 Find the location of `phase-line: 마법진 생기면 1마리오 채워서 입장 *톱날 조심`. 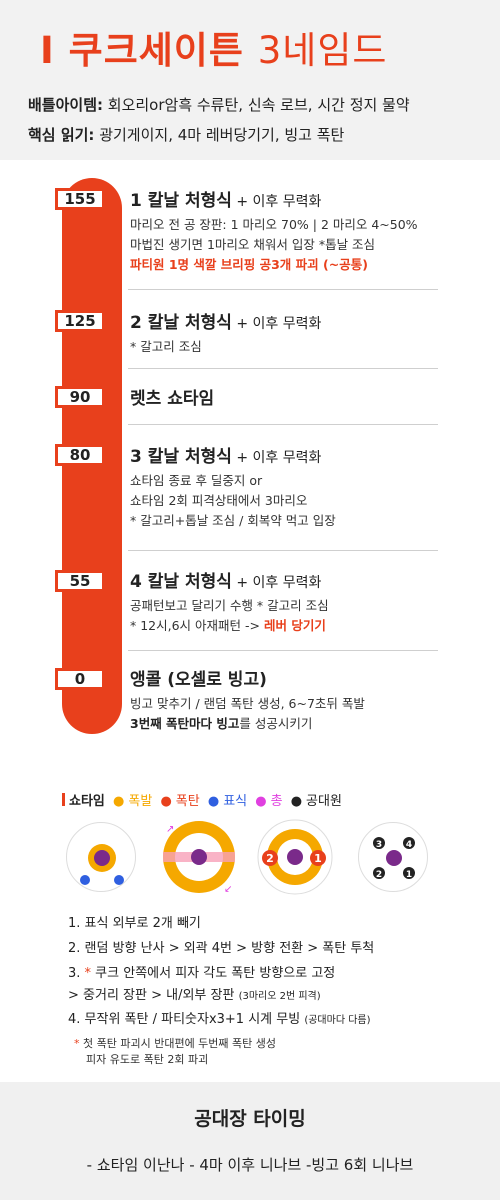

phase-line: 마법진 생기면 1마리오 채워서 입장 *톱날 조심 is located at coordinates (253, 244).